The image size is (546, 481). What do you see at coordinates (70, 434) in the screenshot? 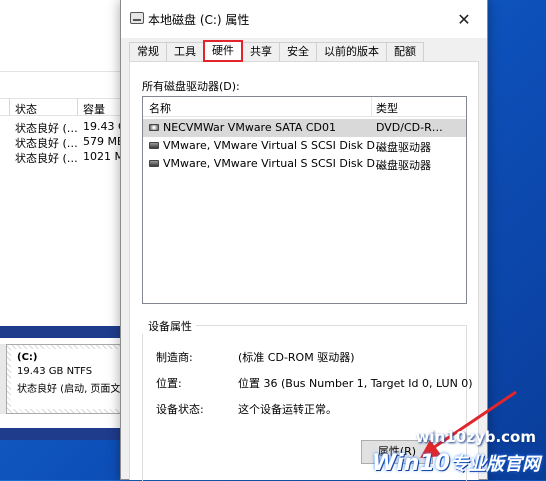
I see `disk-footer-strip` at bounding box center [70, 434].